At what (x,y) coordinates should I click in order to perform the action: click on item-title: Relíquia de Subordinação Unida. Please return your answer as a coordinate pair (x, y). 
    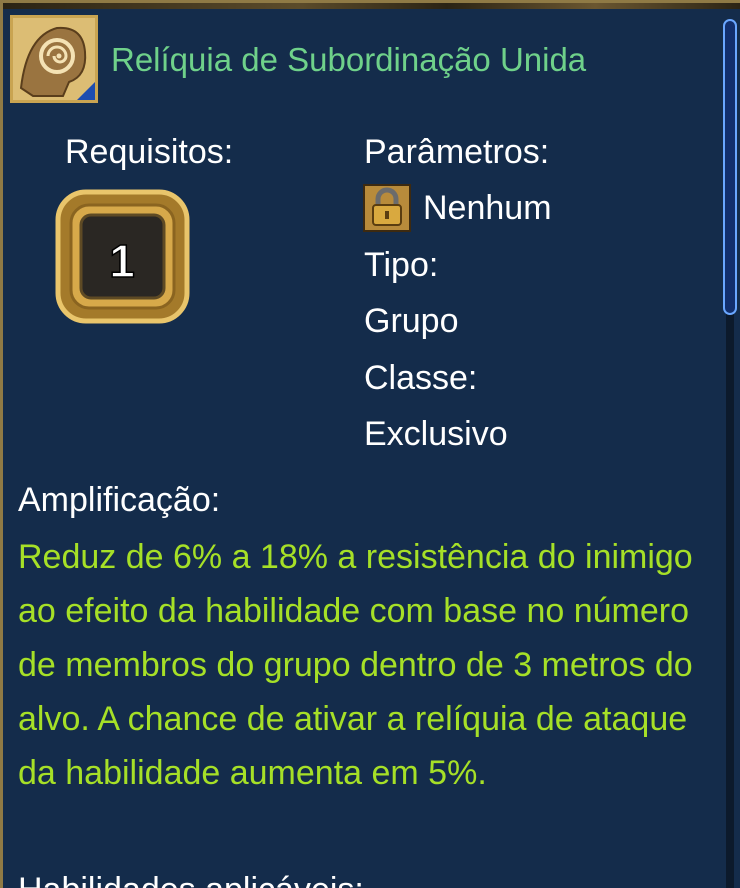
    Looking at the image, I should click on (349, 59).